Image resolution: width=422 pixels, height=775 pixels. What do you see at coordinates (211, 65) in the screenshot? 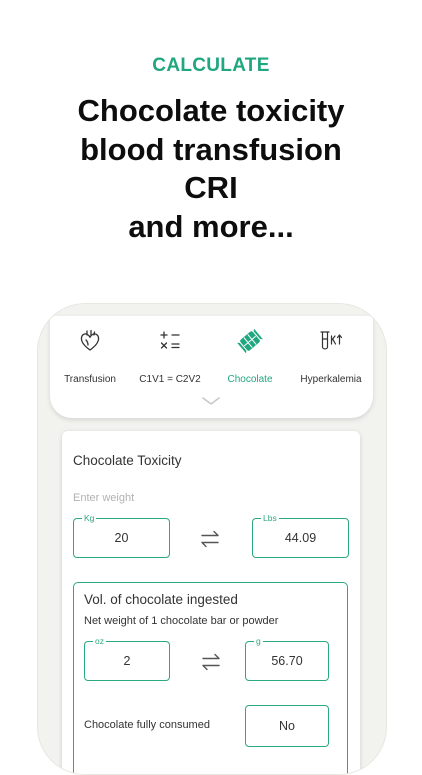
I see `promo-kicker: CALCULATE` at bounding box center [211, 65].